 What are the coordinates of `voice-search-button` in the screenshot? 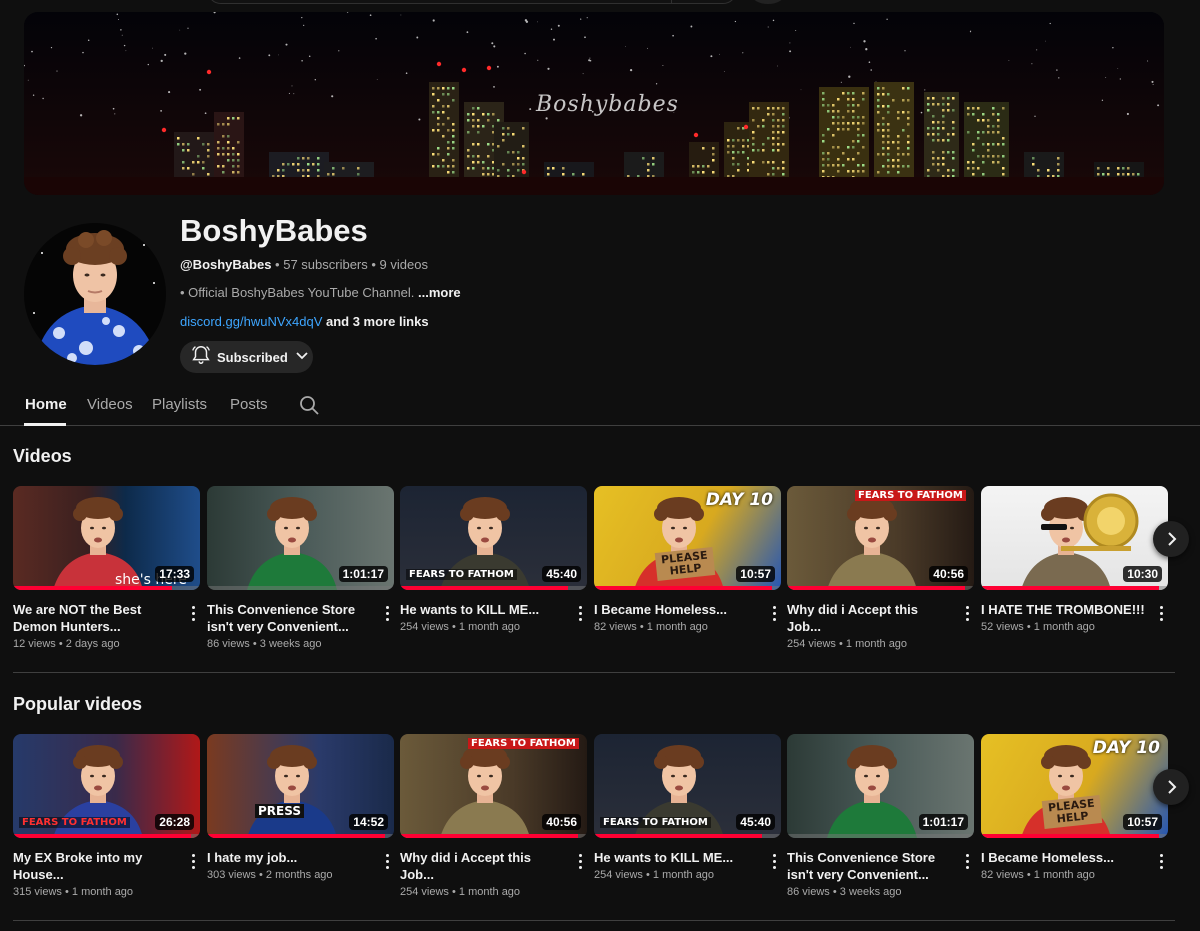 It's located at (768, 2).